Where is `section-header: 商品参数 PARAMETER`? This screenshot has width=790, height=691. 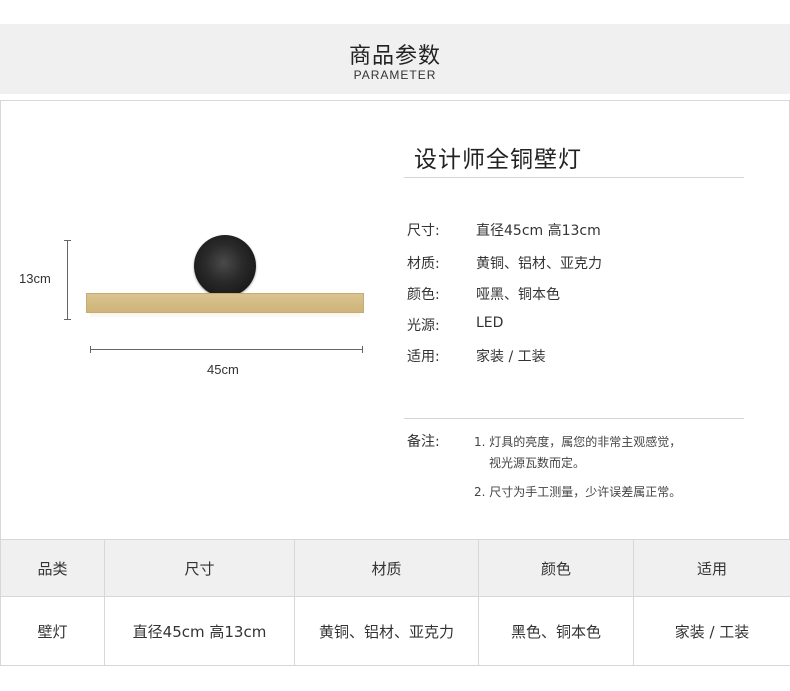
section-header: 商品参数 PARAMETER is located at coordinates (395, 59).